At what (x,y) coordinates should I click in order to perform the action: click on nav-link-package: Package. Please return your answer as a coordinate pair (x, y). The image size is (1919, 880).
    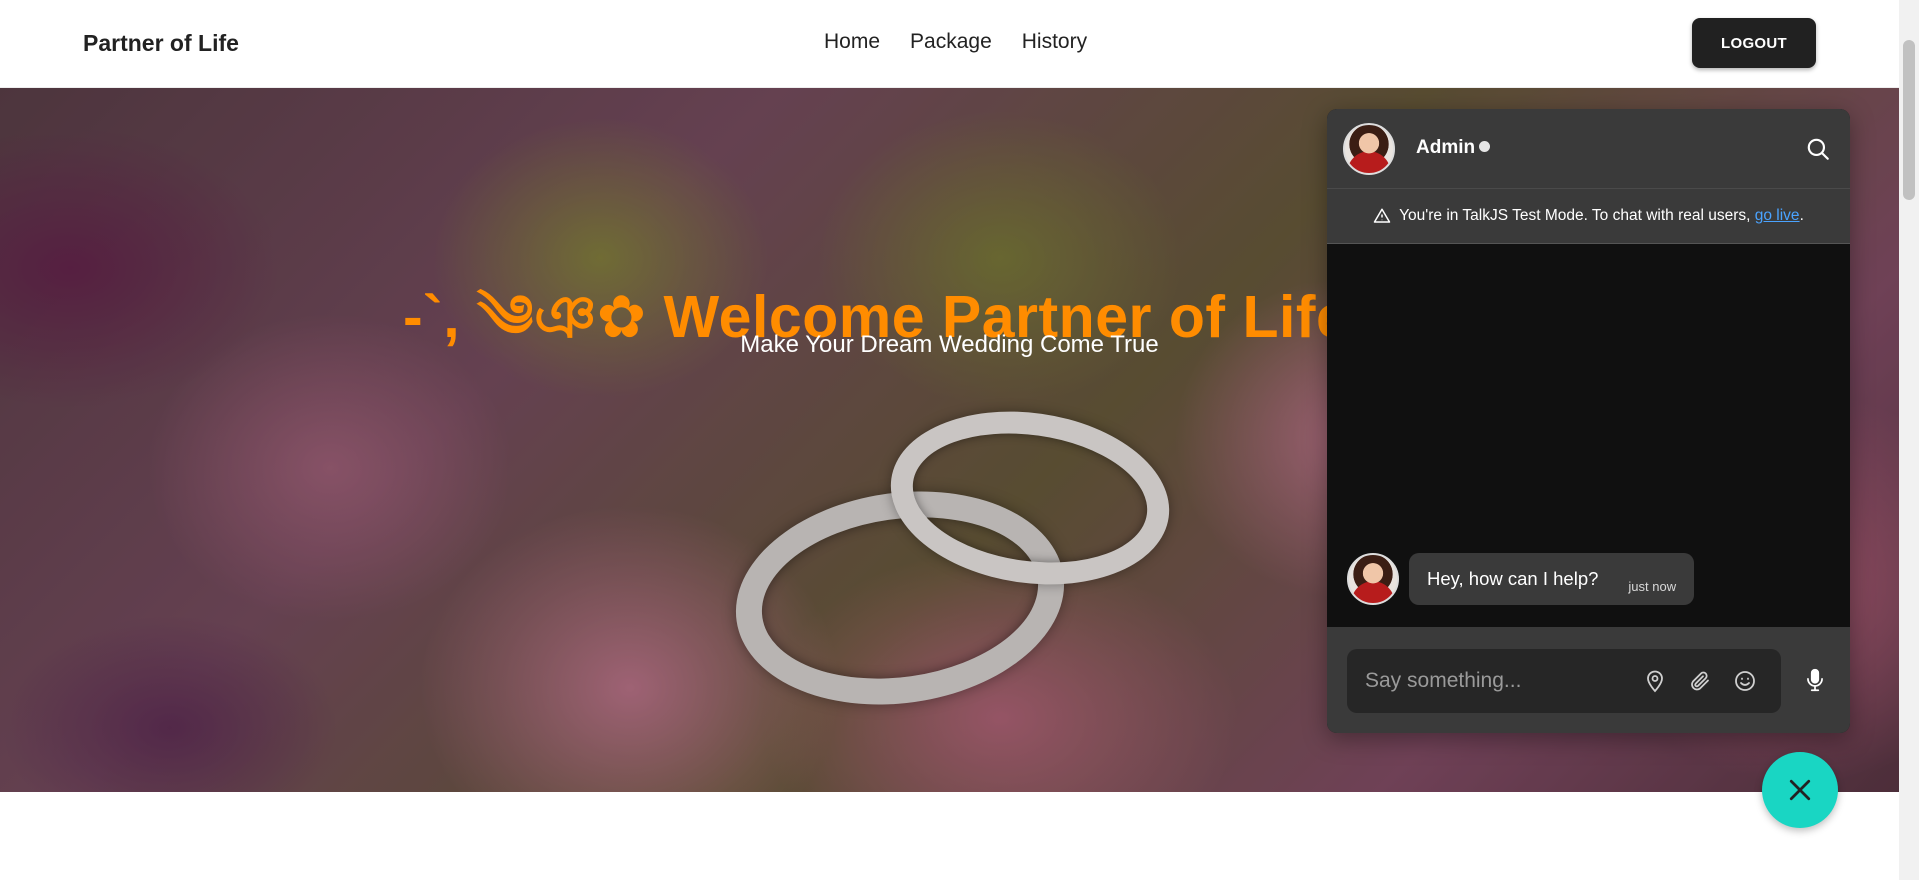
    Looking at the image, I should click on (951, 42).